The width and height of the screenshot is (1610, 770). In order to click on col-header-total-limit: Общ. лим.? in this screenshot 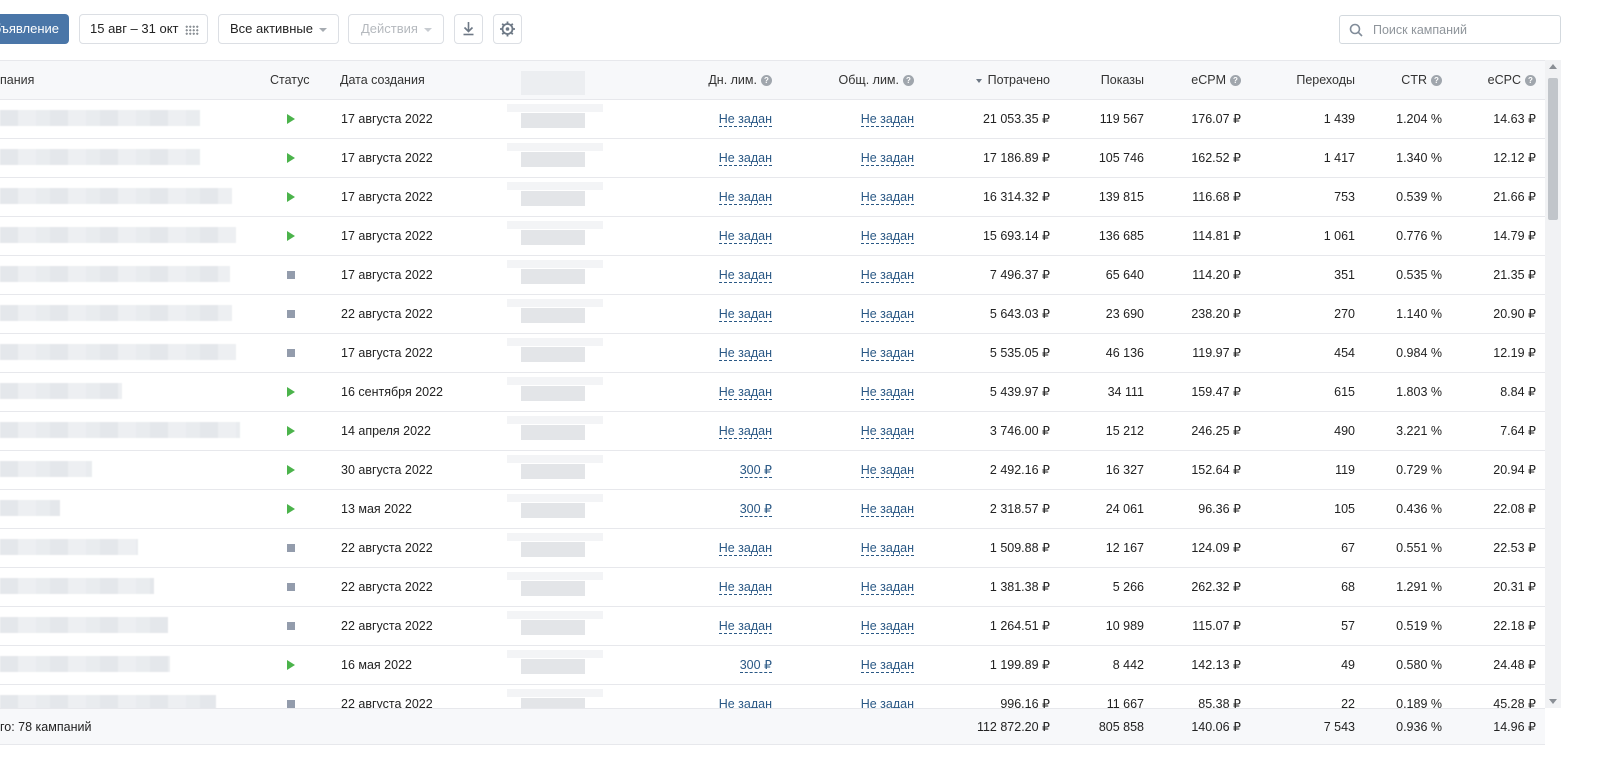, I will do `click(876, 80)`.